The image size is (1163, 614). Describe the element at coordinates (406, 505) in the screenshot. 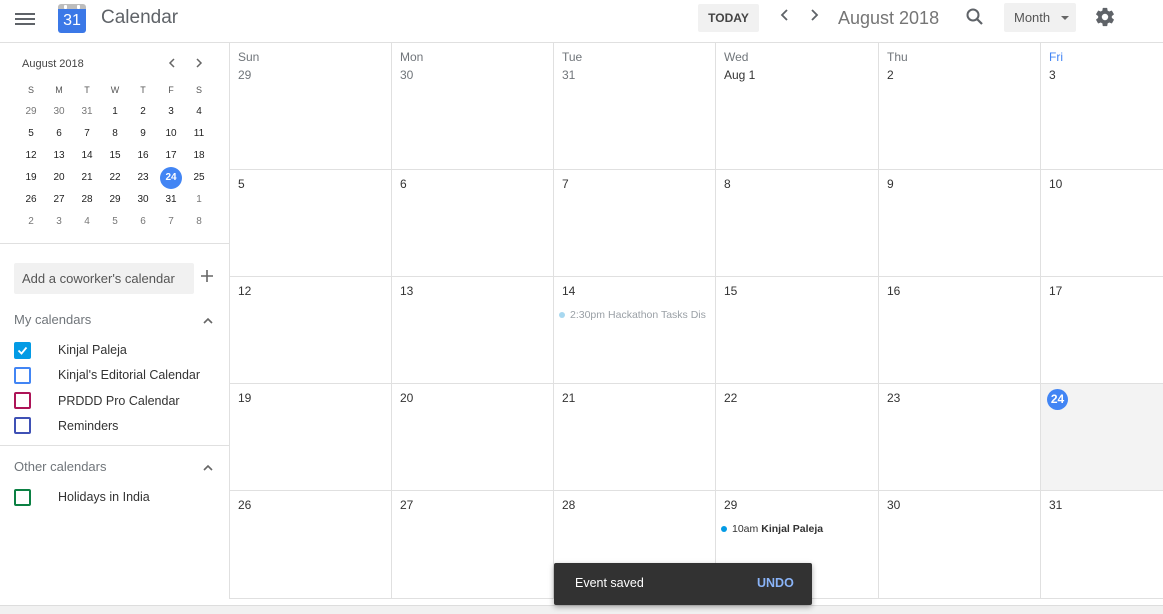

I see `day-number: 27` at that location.